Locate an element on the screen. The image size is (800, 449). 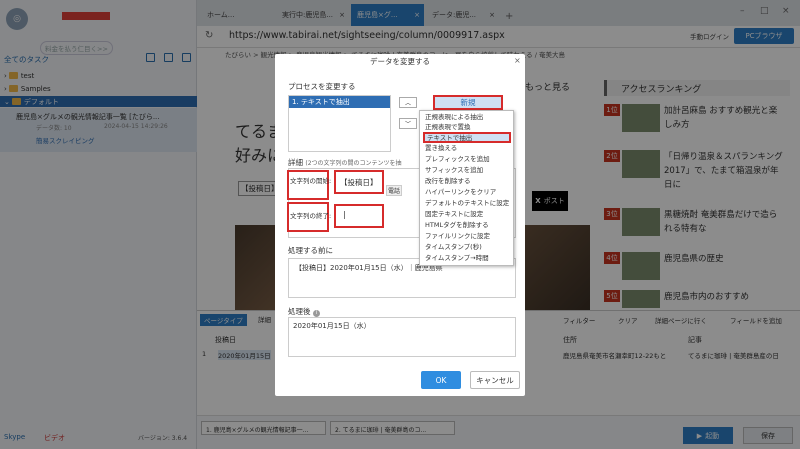
start-string-value: 【投稿日】 is located at coordinates (359, 182).